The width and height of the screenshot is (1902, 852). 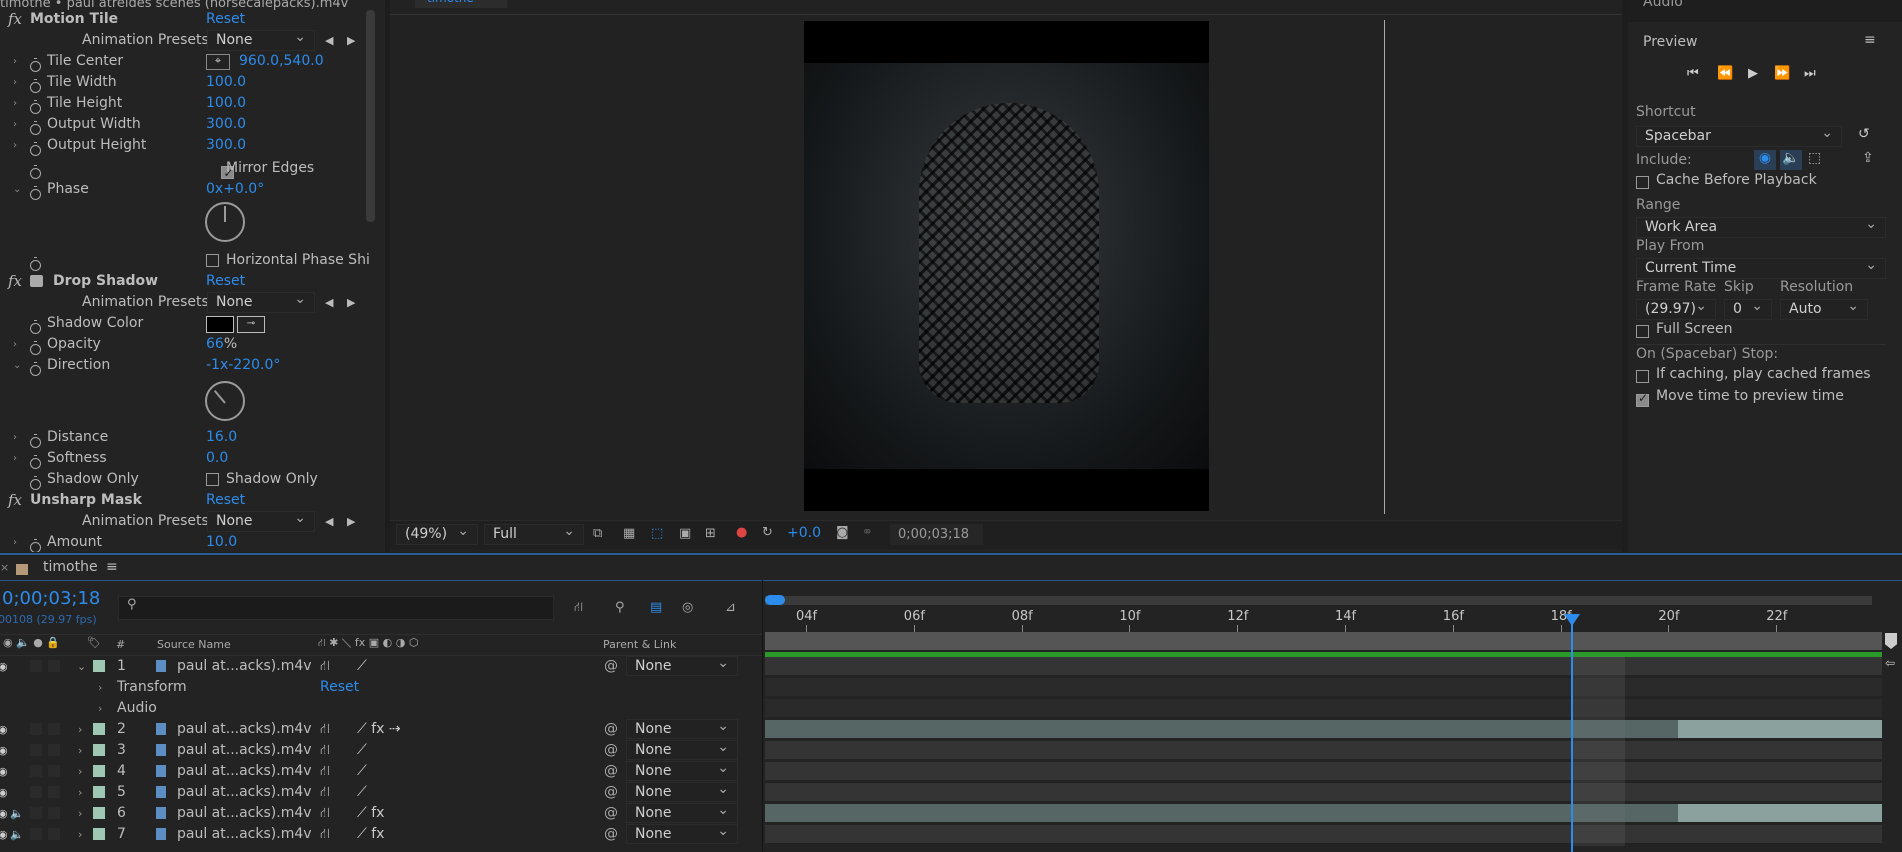 What do you see at coordinates (842, 532) in the screenshot?
I see `snapshot-icon: ◙` at bounding box center [842, 532].